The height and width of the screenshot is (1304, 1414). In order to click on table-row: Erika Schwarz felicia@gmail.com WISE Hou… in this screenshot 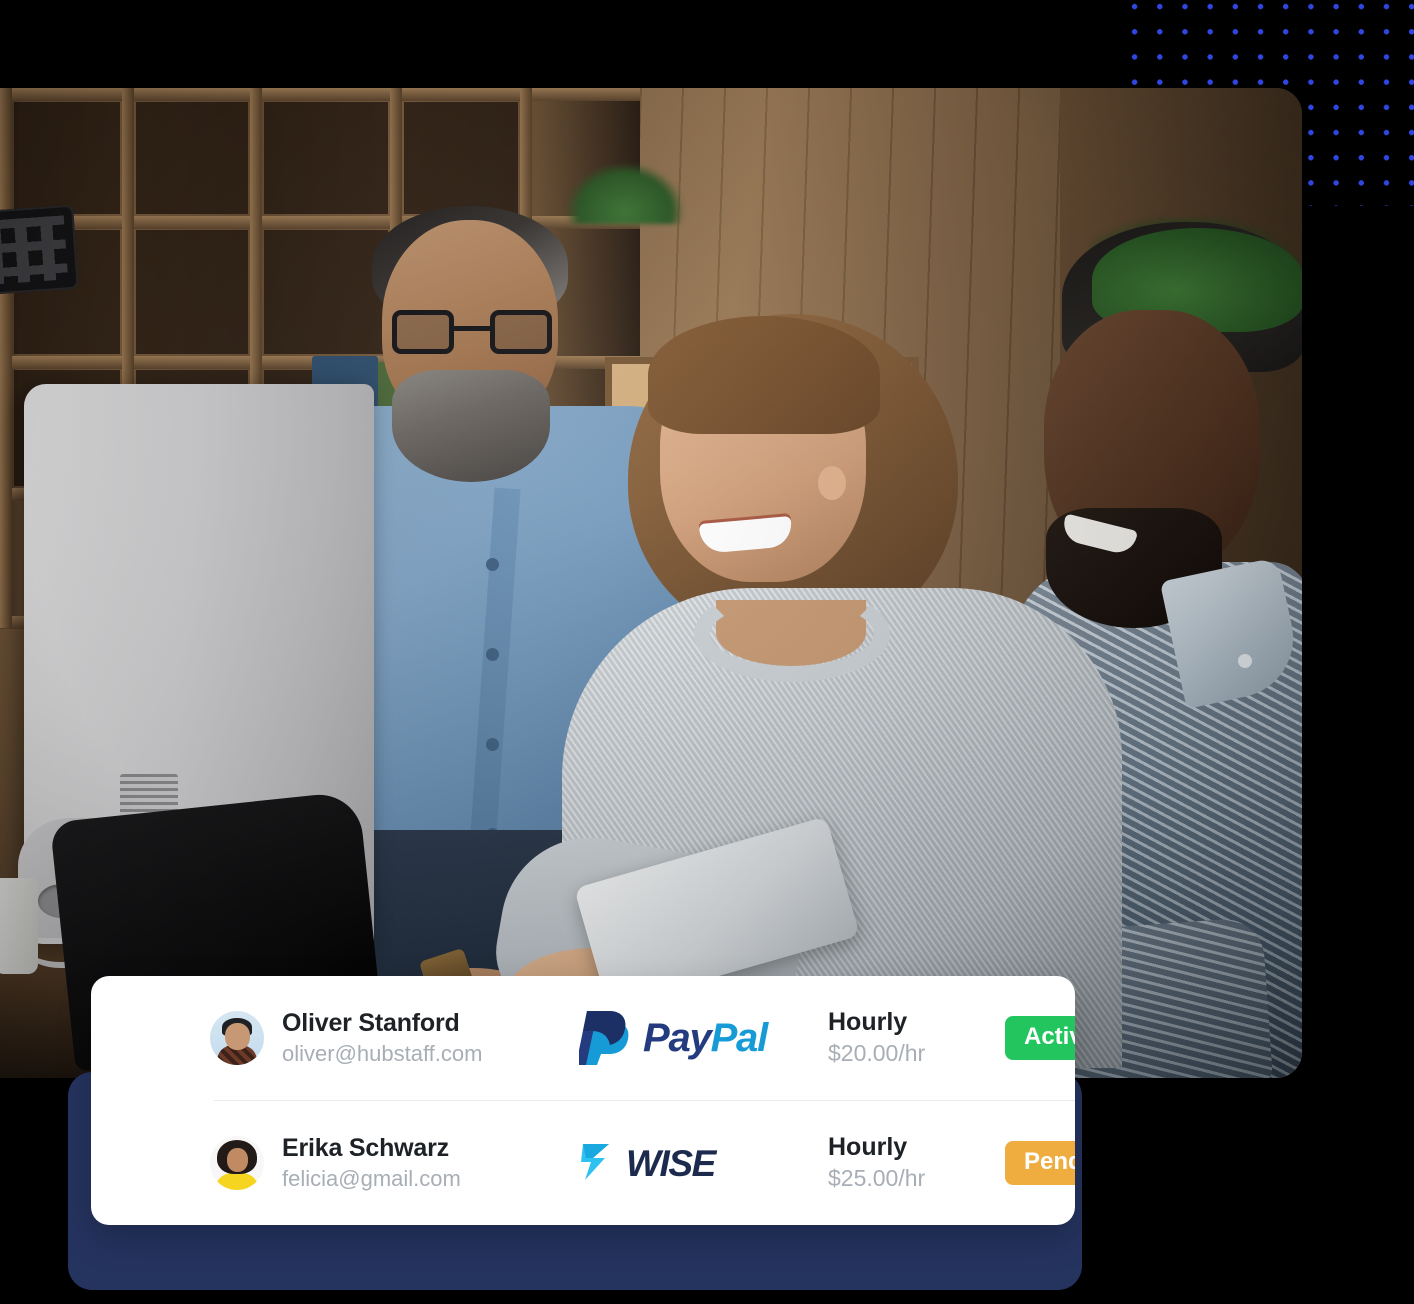, I will do `click(583, 1163)`.